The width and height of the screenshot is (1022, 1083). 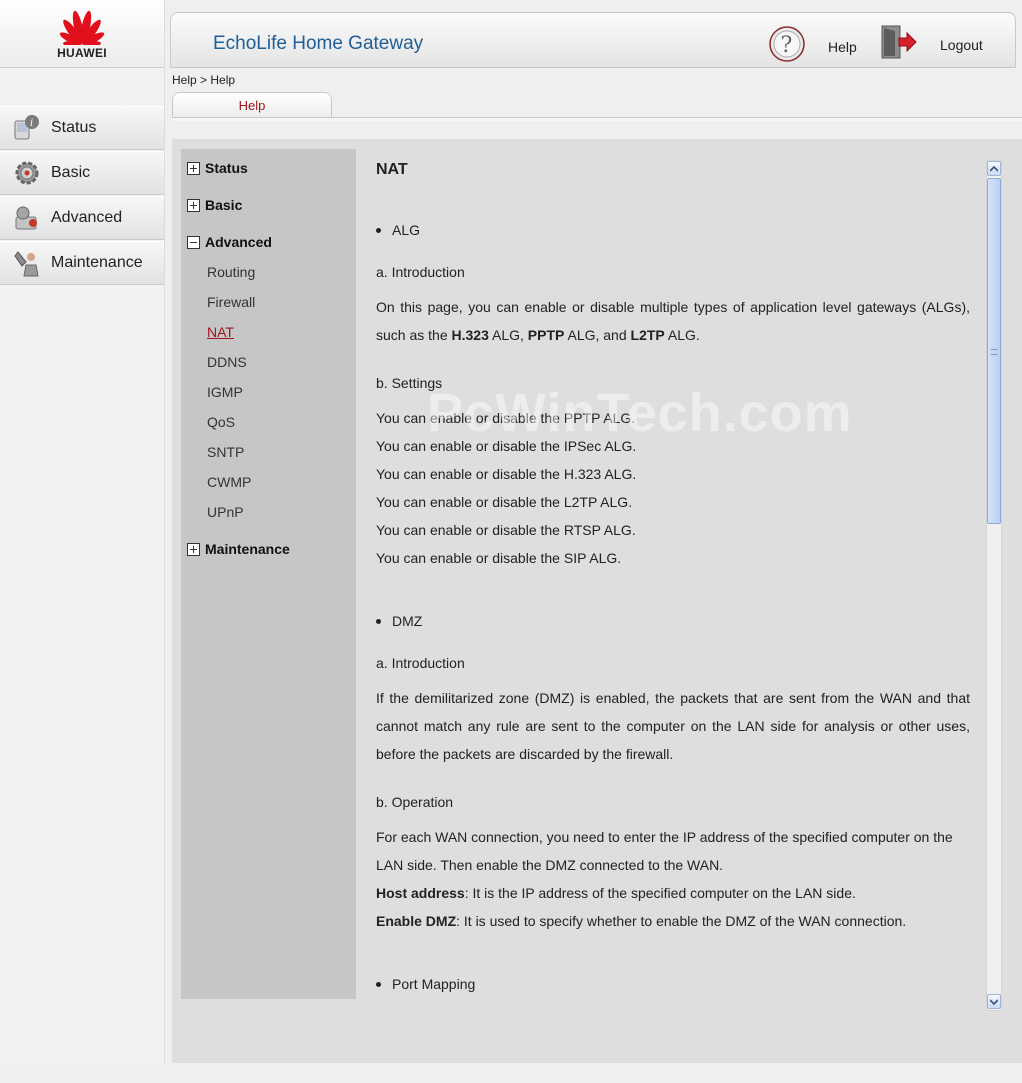 What do you see at coordinates (27, 218) in the screenshot?
I see `advanced-tools-icon` at bounding box center [27, 218].